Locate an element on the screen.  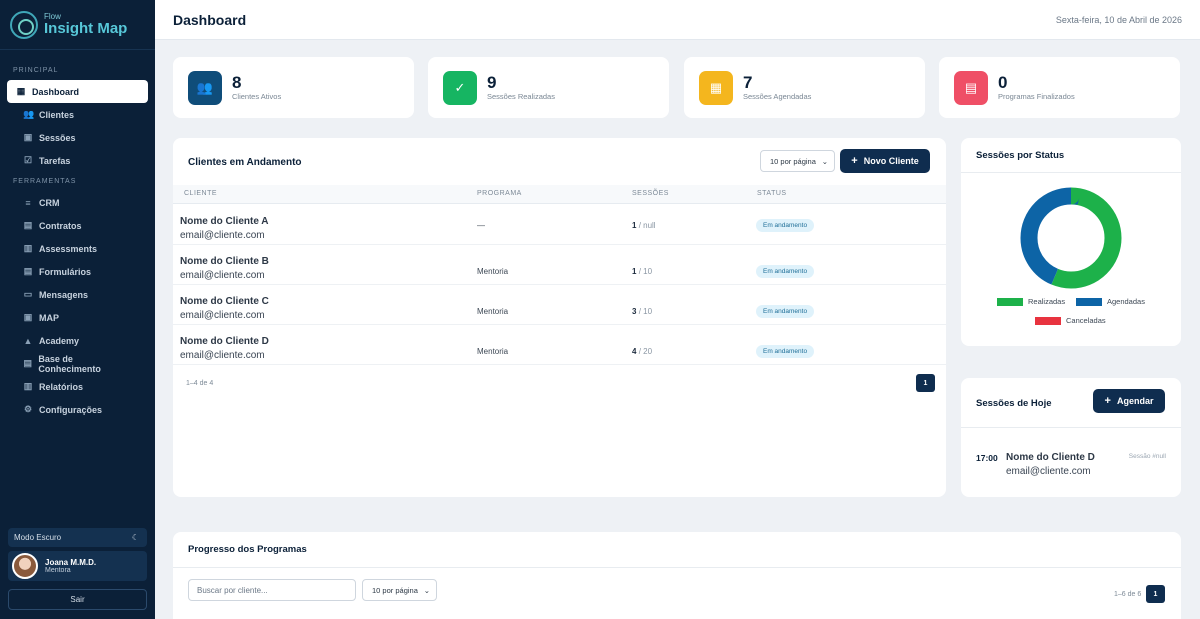
calendar-icon: ▦ is located at coordinates (716, 87).